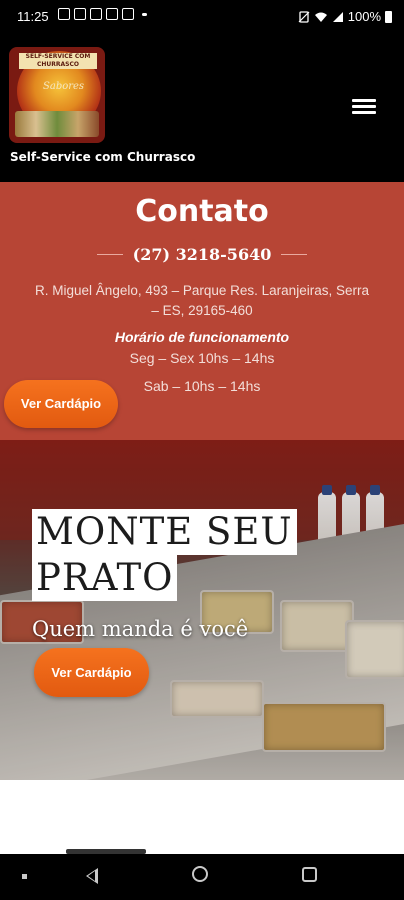  Describe the element at coordinates (33, 16) in the screenshot. I see `status-time: 11:25` at that location.